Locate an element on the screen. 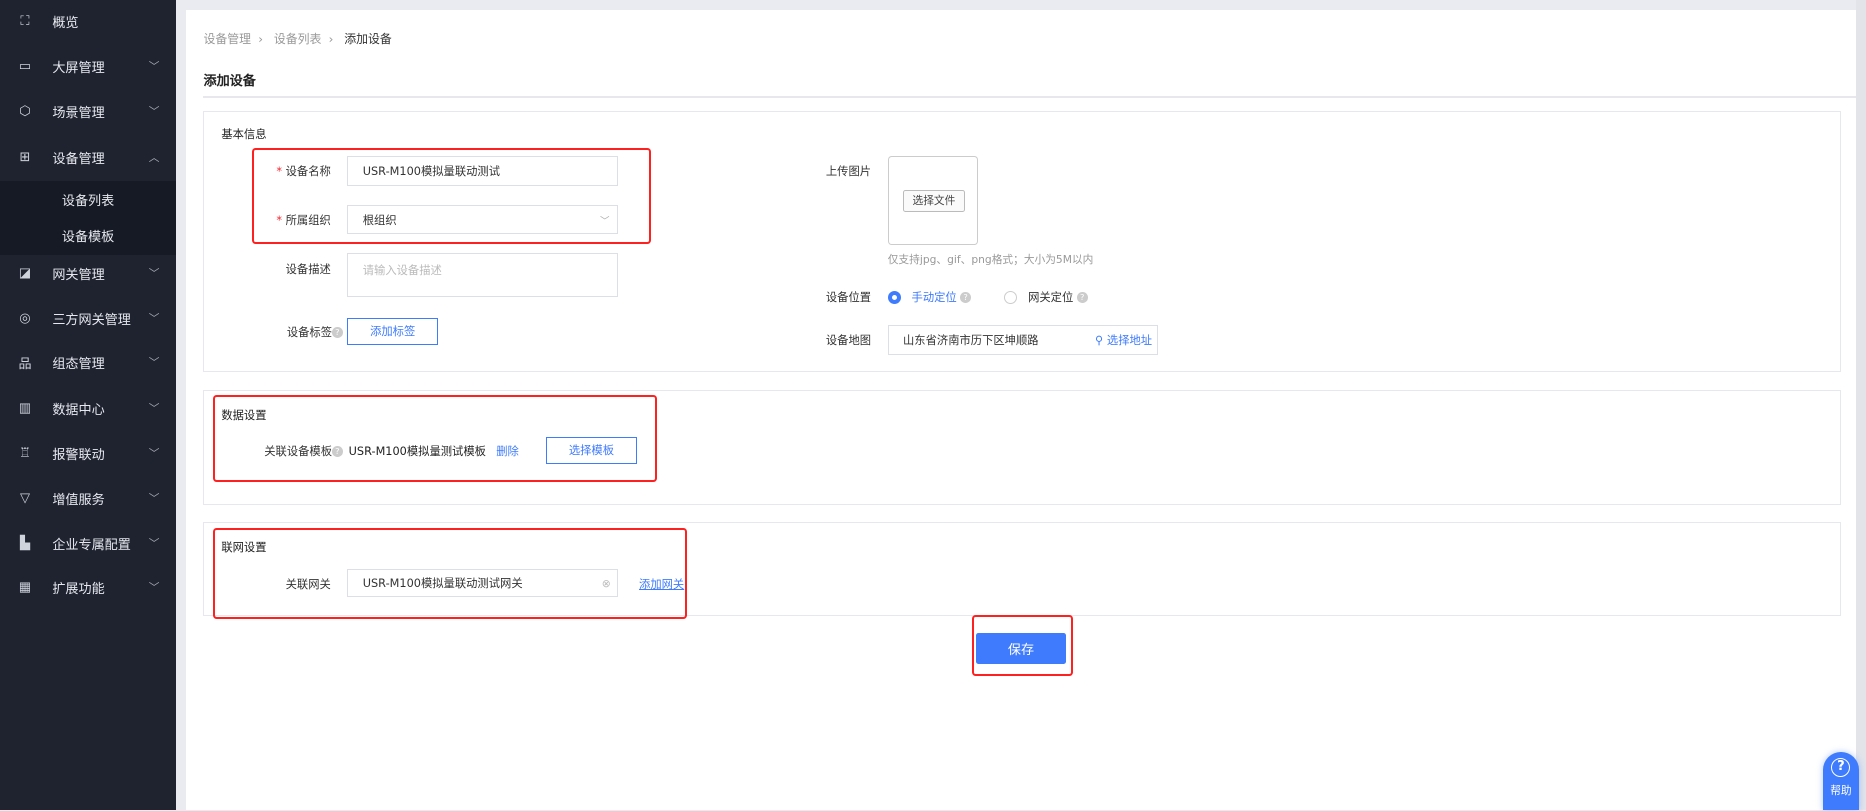  map-label: 设备地图 is located at coordinates (848, 340).